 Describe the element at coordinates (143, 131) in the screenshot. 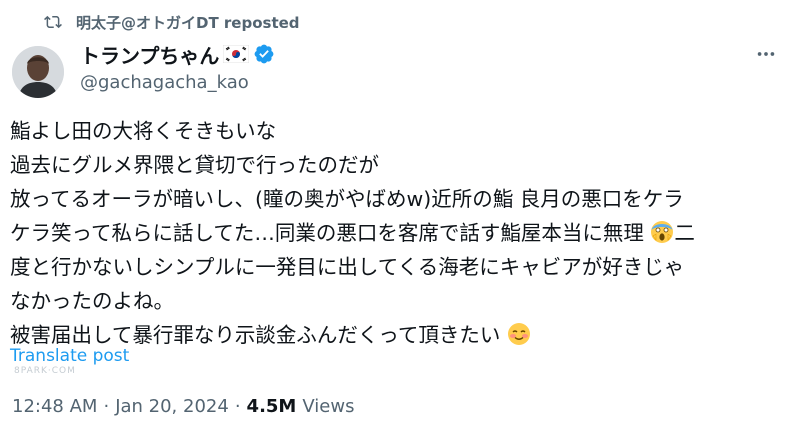

I see `post-line: 鮨よし田の大将くそきもいな` at that location.